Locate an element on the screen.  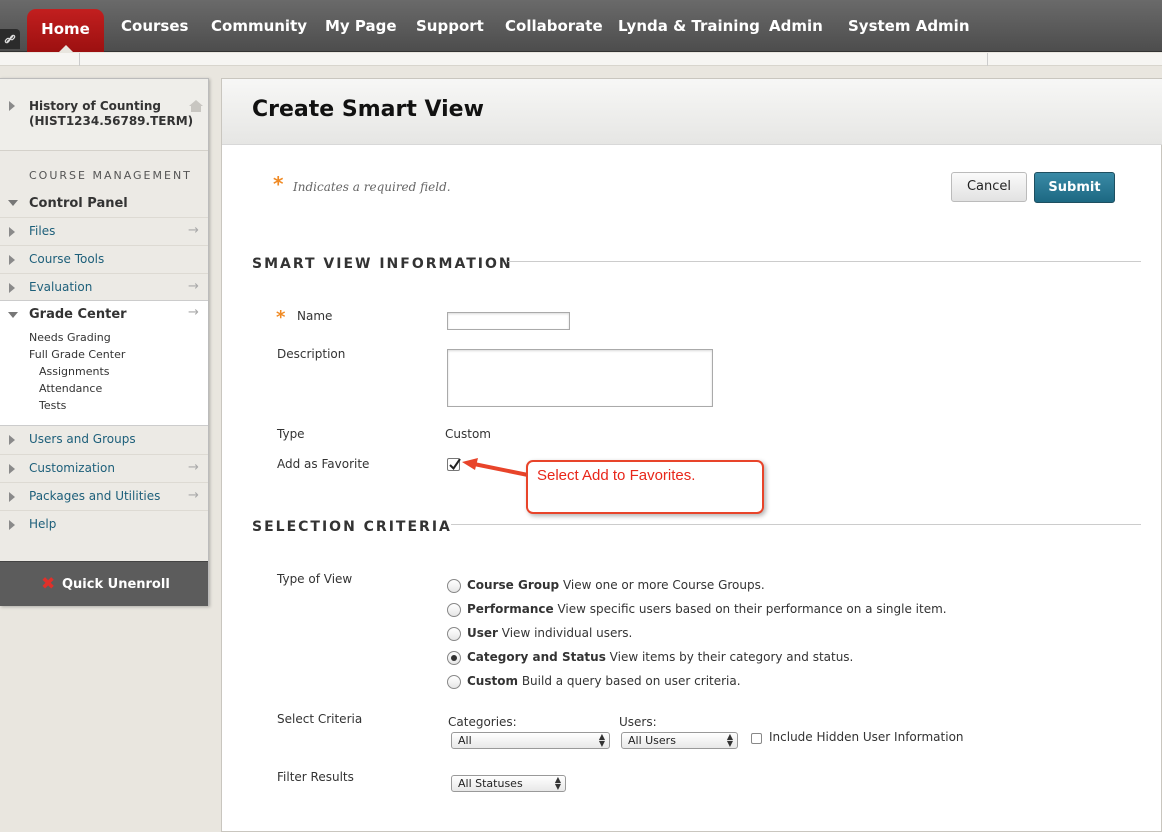
course-management-label: COURSE MANAGEMENT is located at coordinates (110, 175).